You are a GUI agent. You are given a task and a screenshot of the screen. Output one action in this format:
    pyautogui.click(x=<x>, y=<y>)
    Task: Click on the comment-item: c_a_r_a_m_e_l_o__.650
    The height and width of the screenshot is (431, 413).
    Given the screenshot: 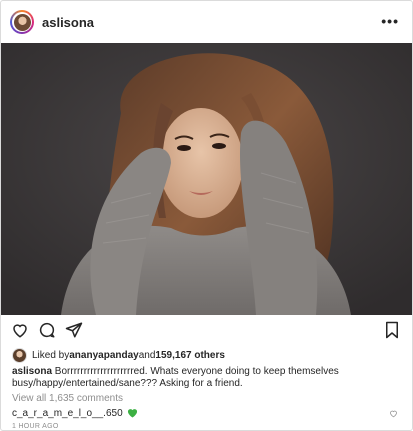 What is the action you would take?
    pyautogui.click(x=208, y=414)
    